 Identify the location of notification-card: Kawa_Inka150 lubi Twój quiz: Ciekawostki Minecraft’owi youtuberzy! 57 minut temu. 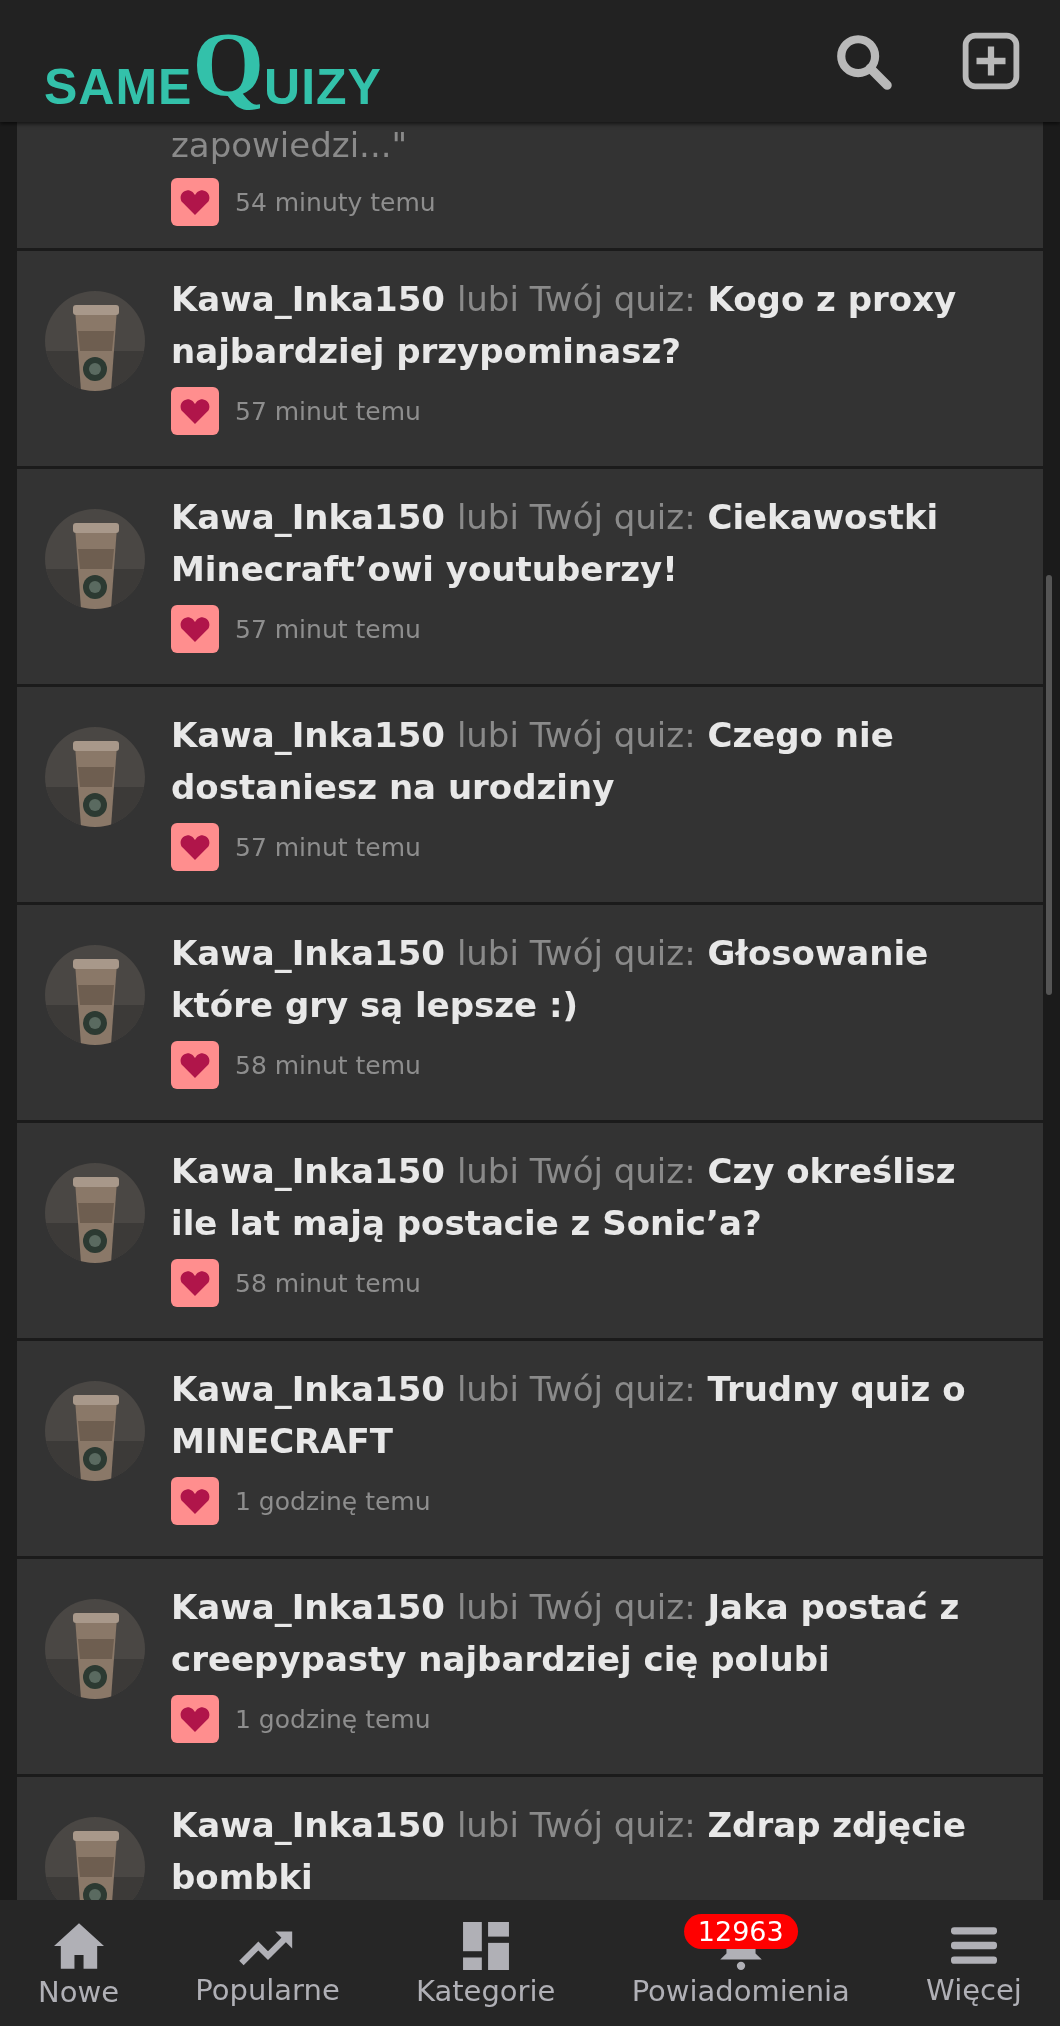
(530, 576).